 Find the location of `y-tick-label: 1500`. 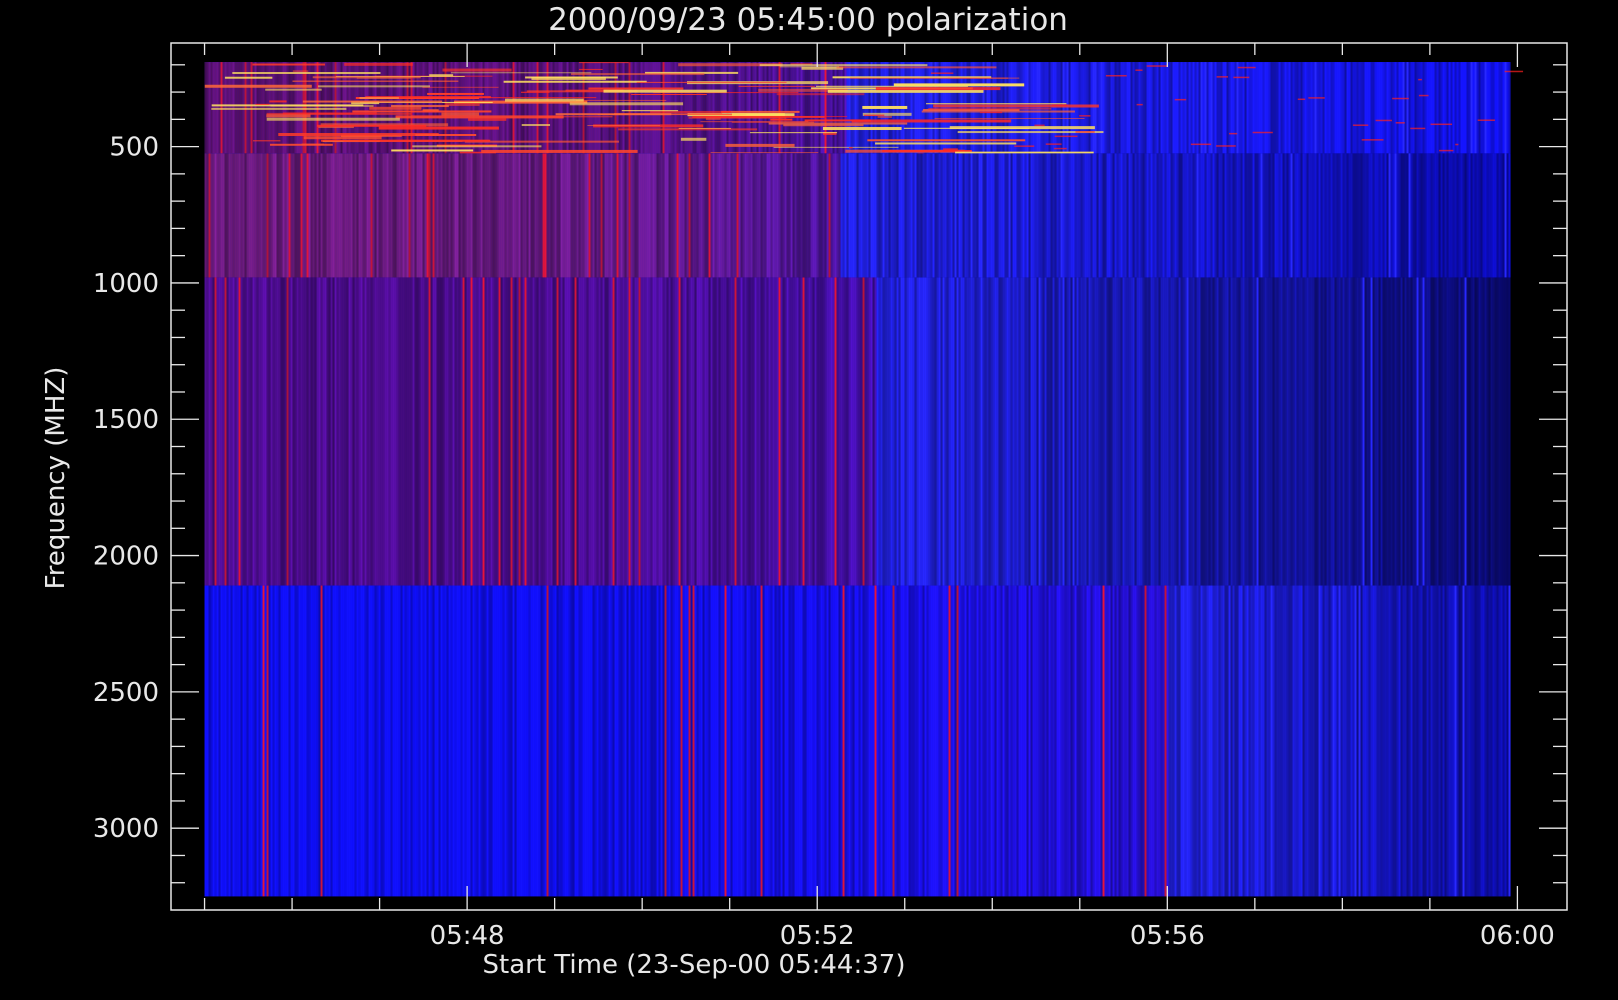

y-tick-label: 1500 is located at coordinates (126, 420).